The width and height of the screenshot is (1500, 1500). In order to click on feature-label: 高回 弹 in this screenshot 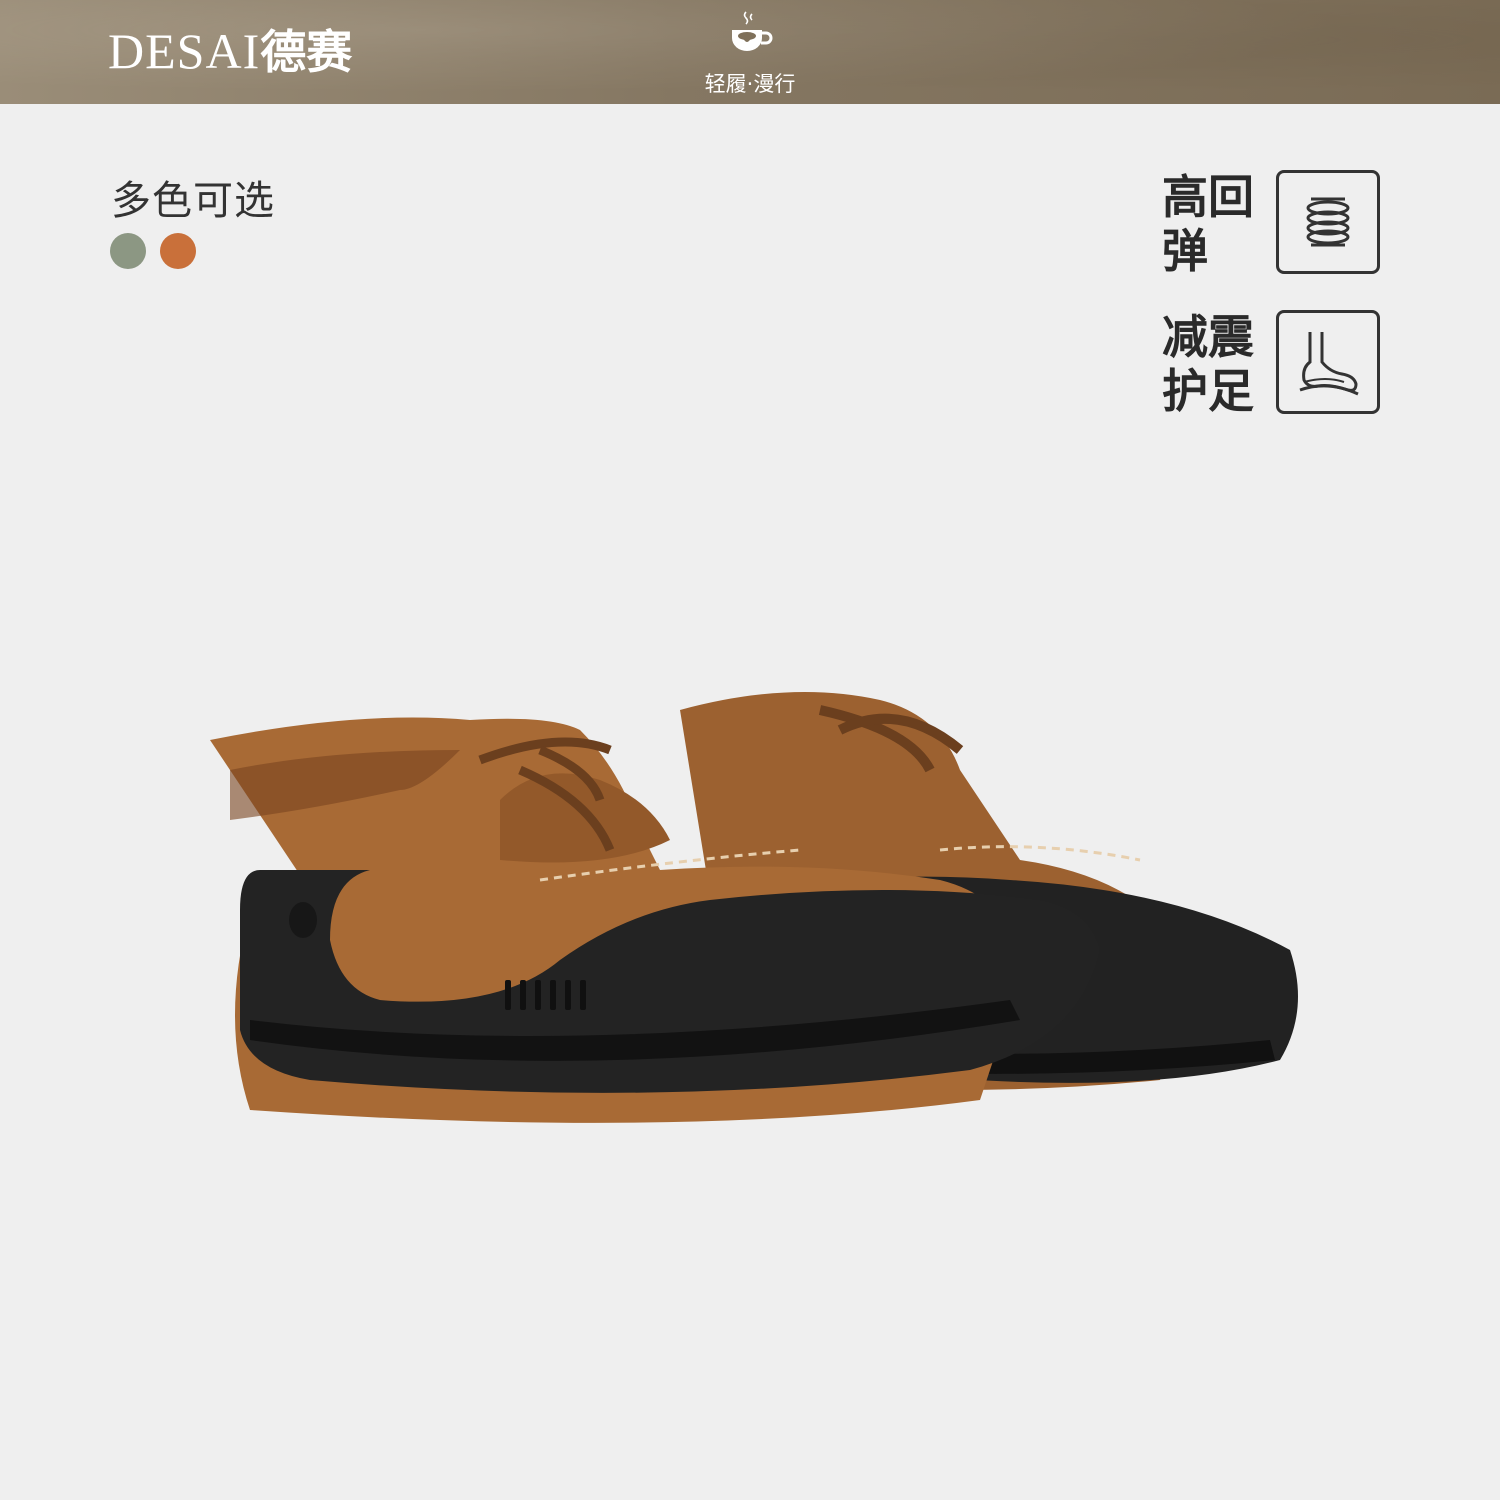, I will do `click(1217, 224)`.